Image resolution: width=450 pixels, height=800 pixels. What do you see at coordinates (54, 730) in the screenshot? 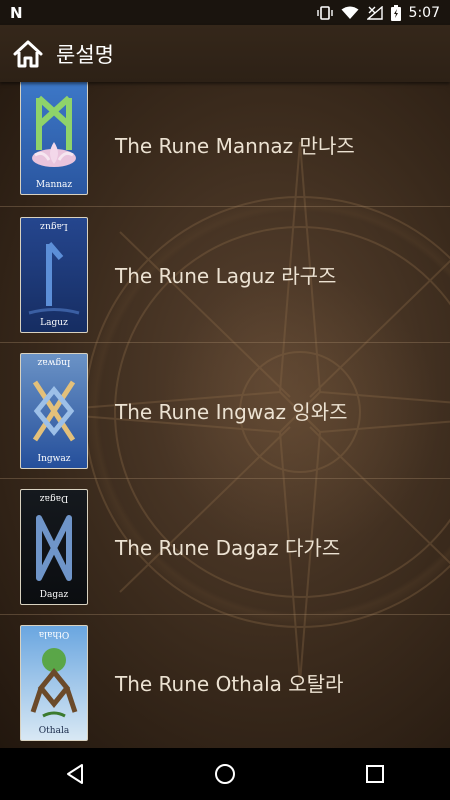
I see `card-caption: Othala` at bounding box center [54, 730].